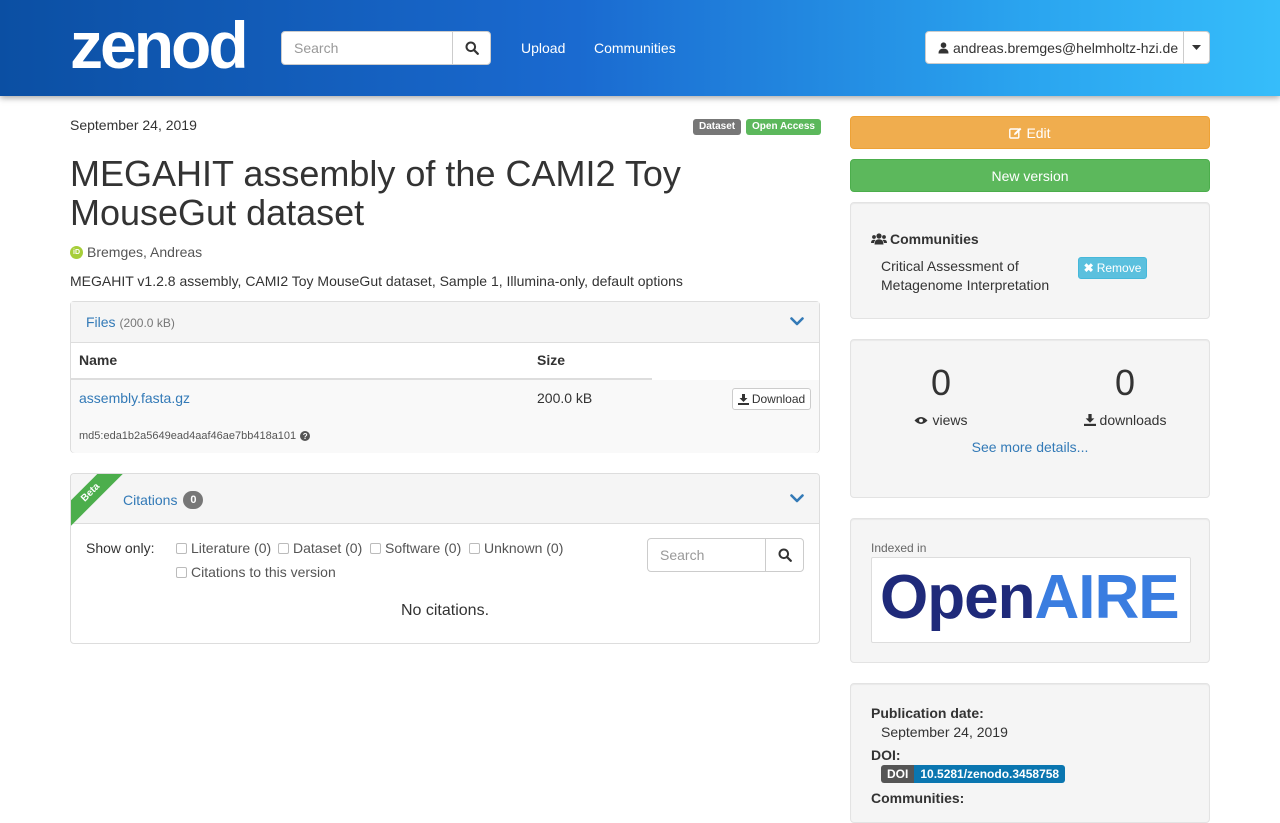 This screenshot has height=823, width=1280. I want to click on user-menu-button: andreas.bremges@helmholtz-hzi.de, so click(1067, 47).